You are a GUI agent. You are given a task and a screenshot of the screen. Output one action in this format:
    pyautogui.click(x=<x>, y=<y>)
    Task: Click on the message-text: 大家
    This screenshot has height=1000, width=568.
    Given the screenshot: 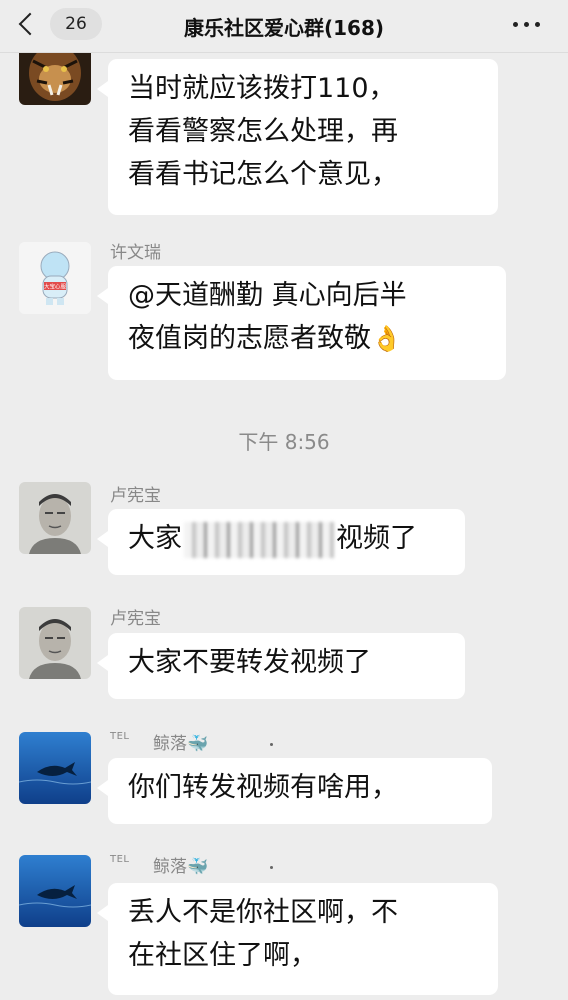 What is the action you would take?
    pyautogui.click(x=155, y=538)
    